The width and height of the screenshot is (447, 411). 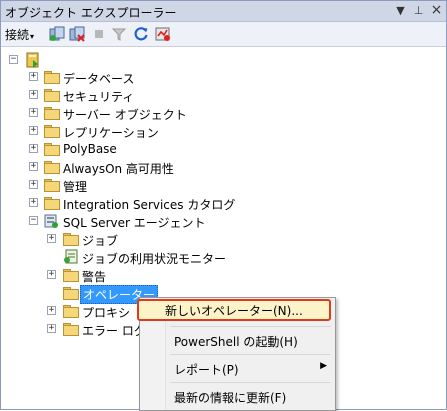 What do you see at coordinates (436, 10) in the screenshot?
I see `close-icon: ×` at bounding box center [436, 10].